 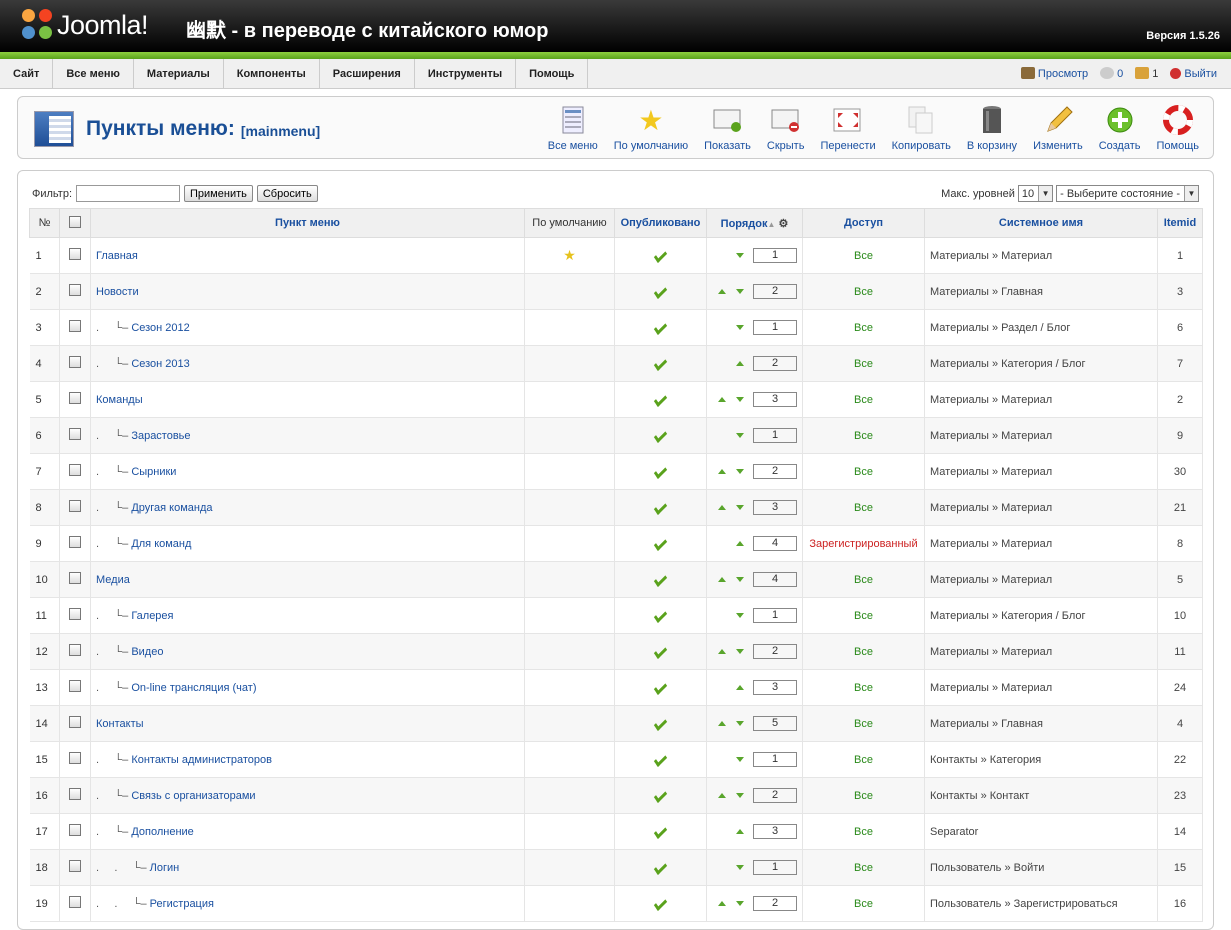 I want to click on item-name-link: Зарастовье, so click(x=160, y=436).